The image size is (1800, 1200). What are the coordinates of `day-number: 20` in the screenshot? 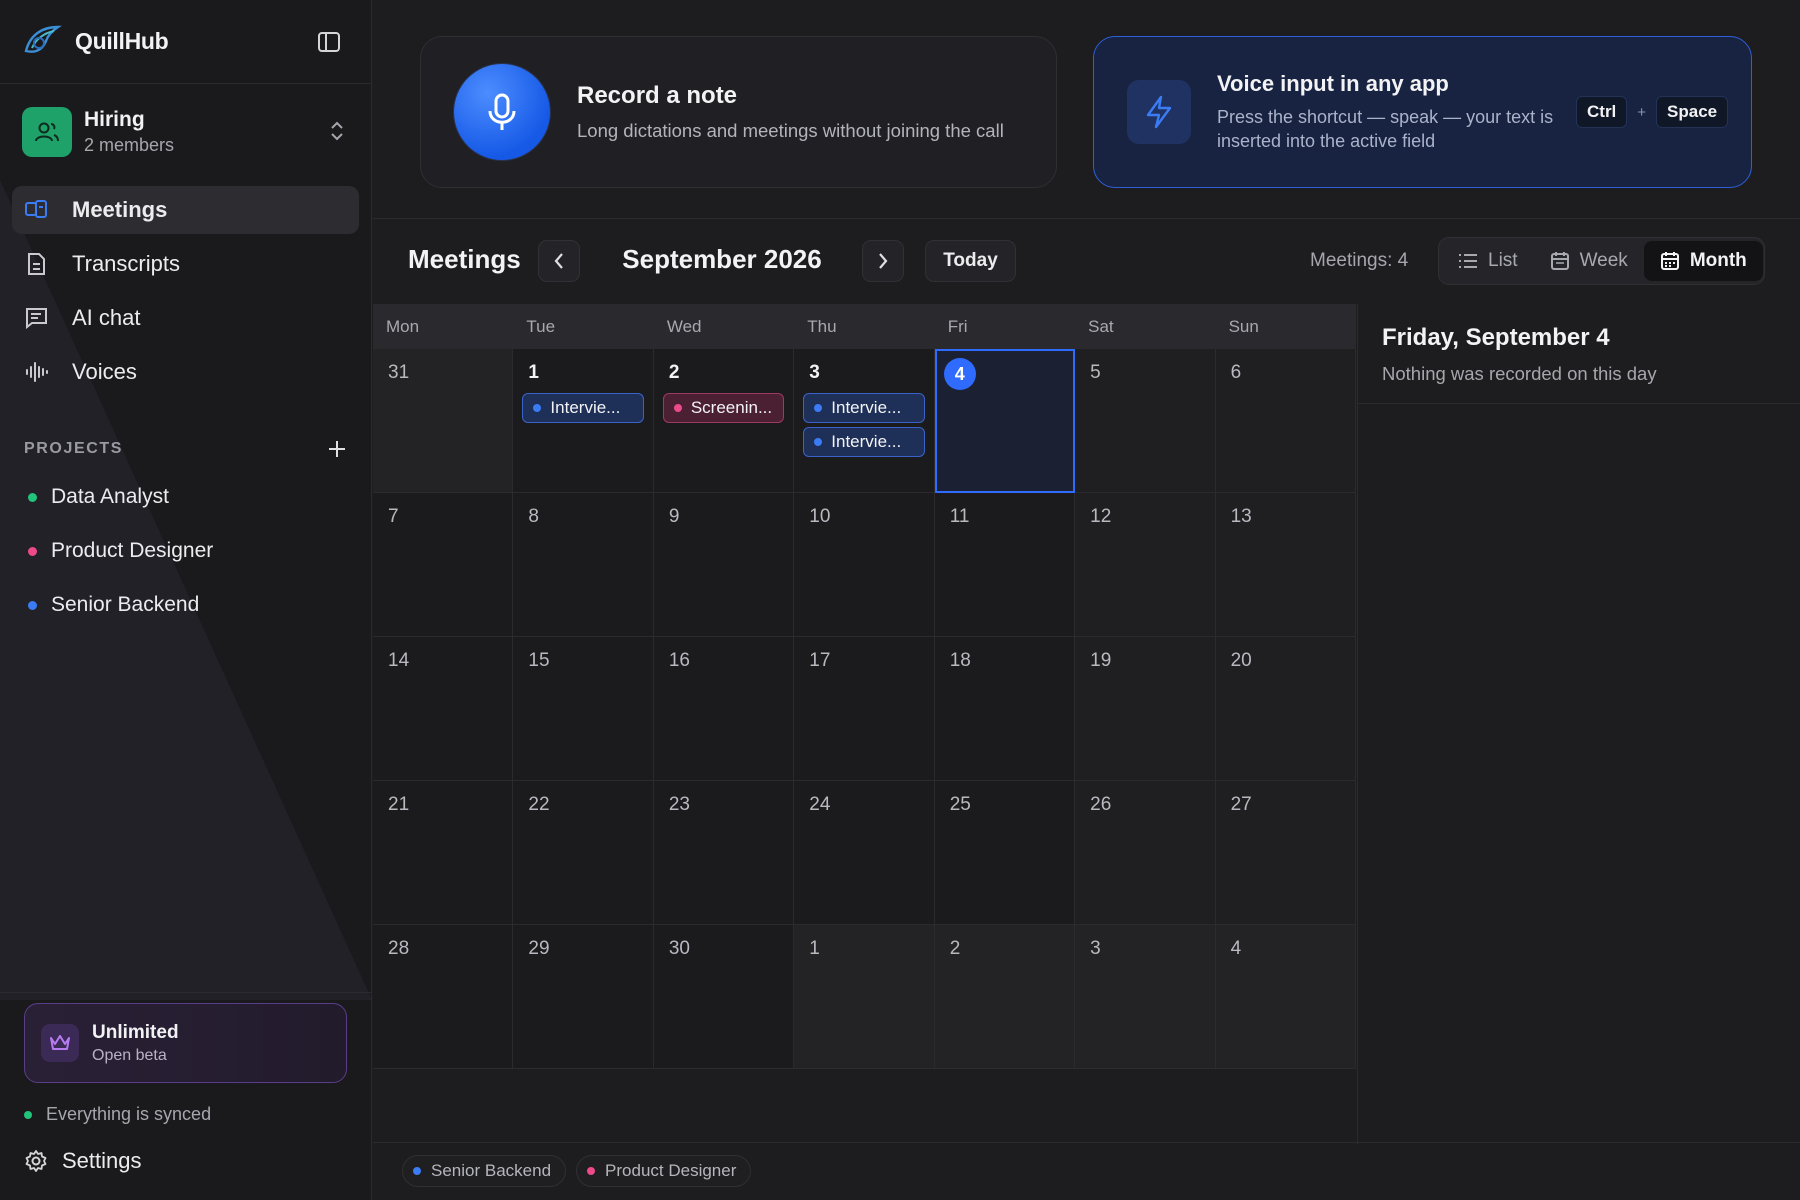 It's located at (1241, 660).